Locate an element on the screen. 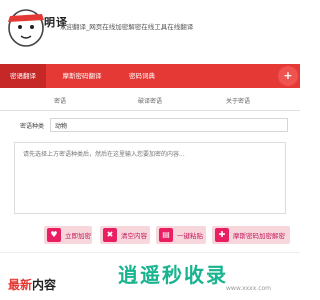 This screenshot has height=300, width=320. watermark-text: 逍遥秒收录 is located at coordinates (173, 275).